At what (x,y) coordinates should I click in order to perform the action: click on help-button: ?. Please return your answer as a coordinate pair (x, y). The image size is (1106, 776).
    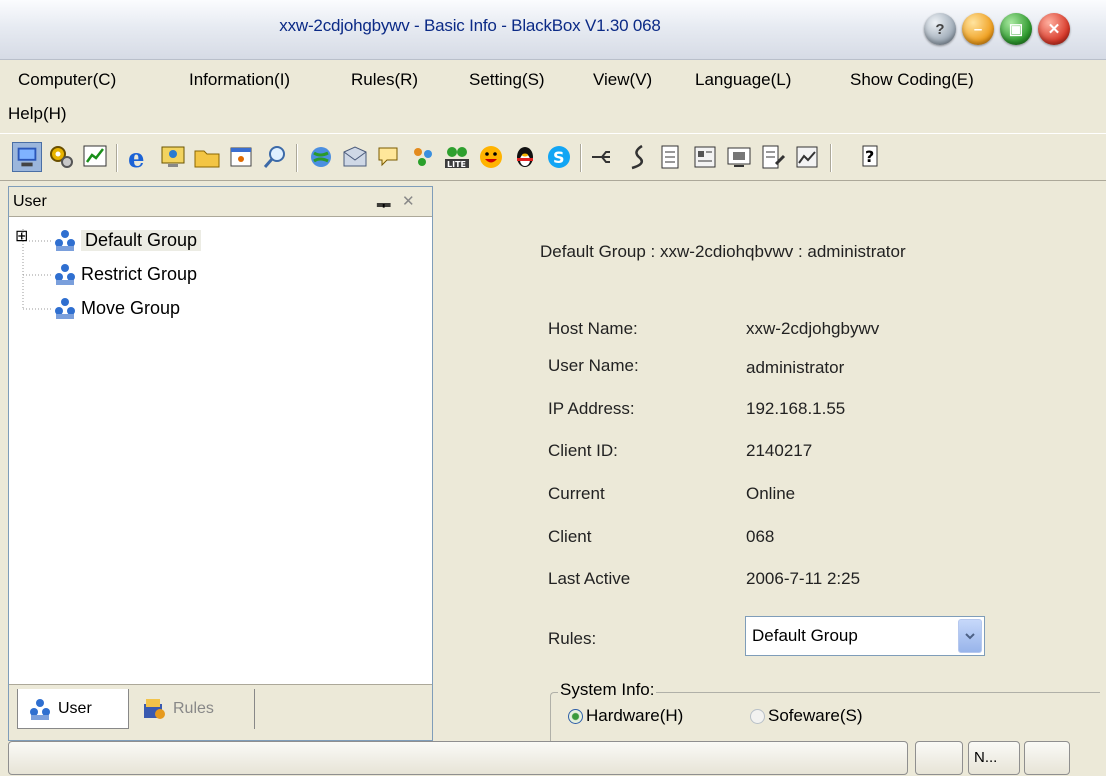
    Looking at the image, I should click on (940, 29).